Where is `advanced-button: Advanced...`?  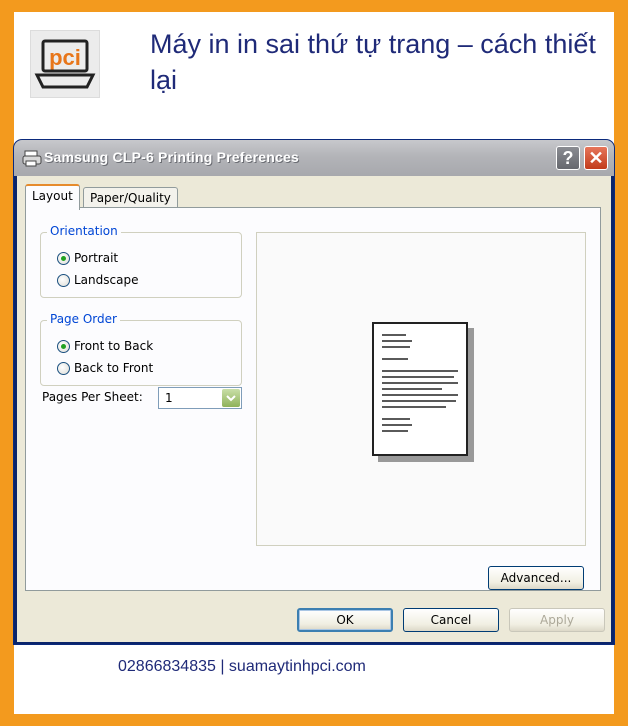 advanced-button: Advanced... is located at coordinates (536, 578).